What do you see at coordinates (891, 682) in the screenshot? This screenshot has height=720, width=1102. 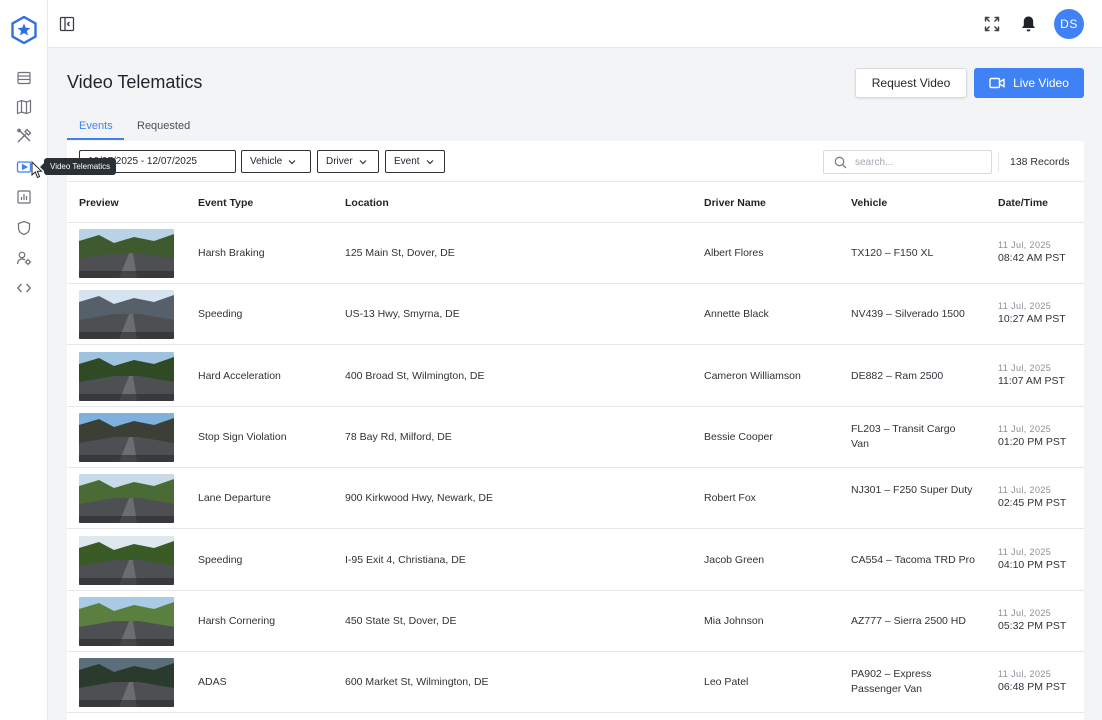 I see `vehicle-cell: PA902 – Express Passenger Van` at bounding box center [891, 682].